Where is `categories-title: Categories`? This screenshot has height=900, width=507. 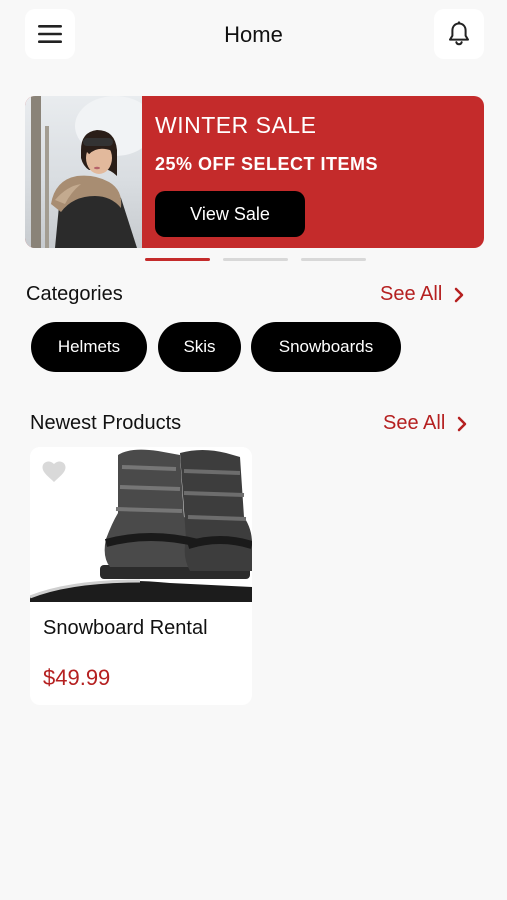
categories-title: Categories is located at coordinates (74, 294).